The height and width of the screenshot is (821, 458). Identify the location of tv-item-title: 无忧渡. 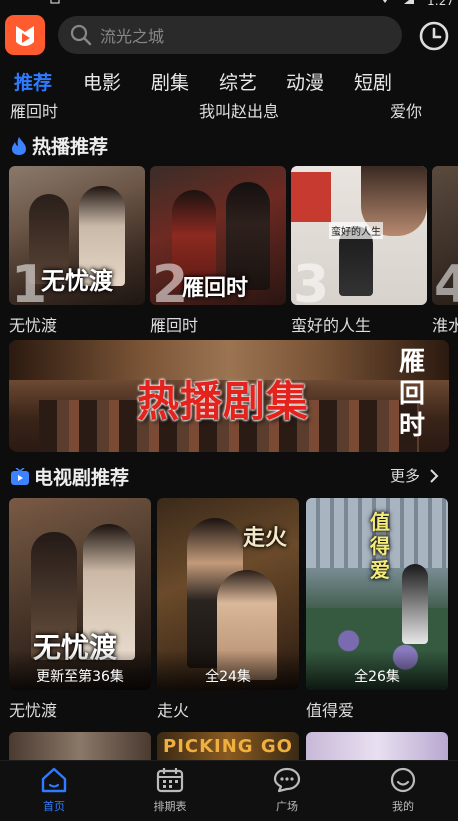
(33, 709).